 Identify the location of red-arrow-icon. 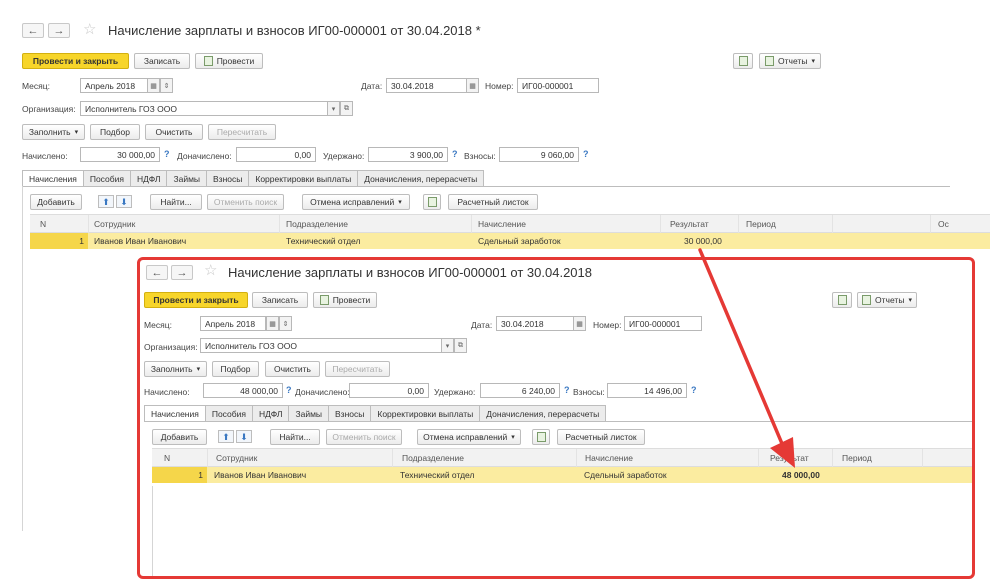
(746, 358).